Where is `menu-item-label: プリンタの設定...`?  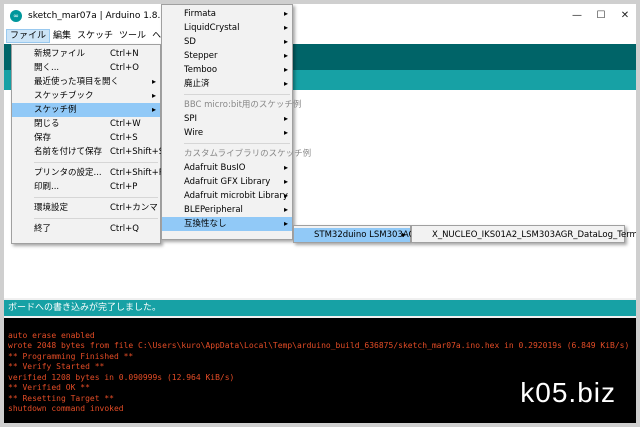 menu-item-label: プリンタの設定... is located at coordinates (68, 173).